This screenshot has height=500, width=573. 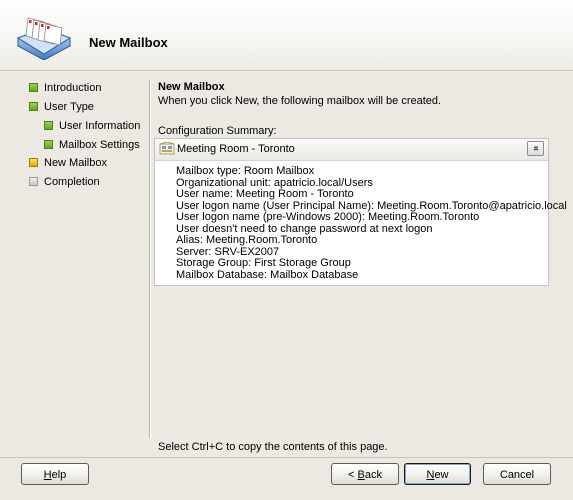 I want to click on summary-line: Storage Group: First Storage Group, so click(x=263, y=263).